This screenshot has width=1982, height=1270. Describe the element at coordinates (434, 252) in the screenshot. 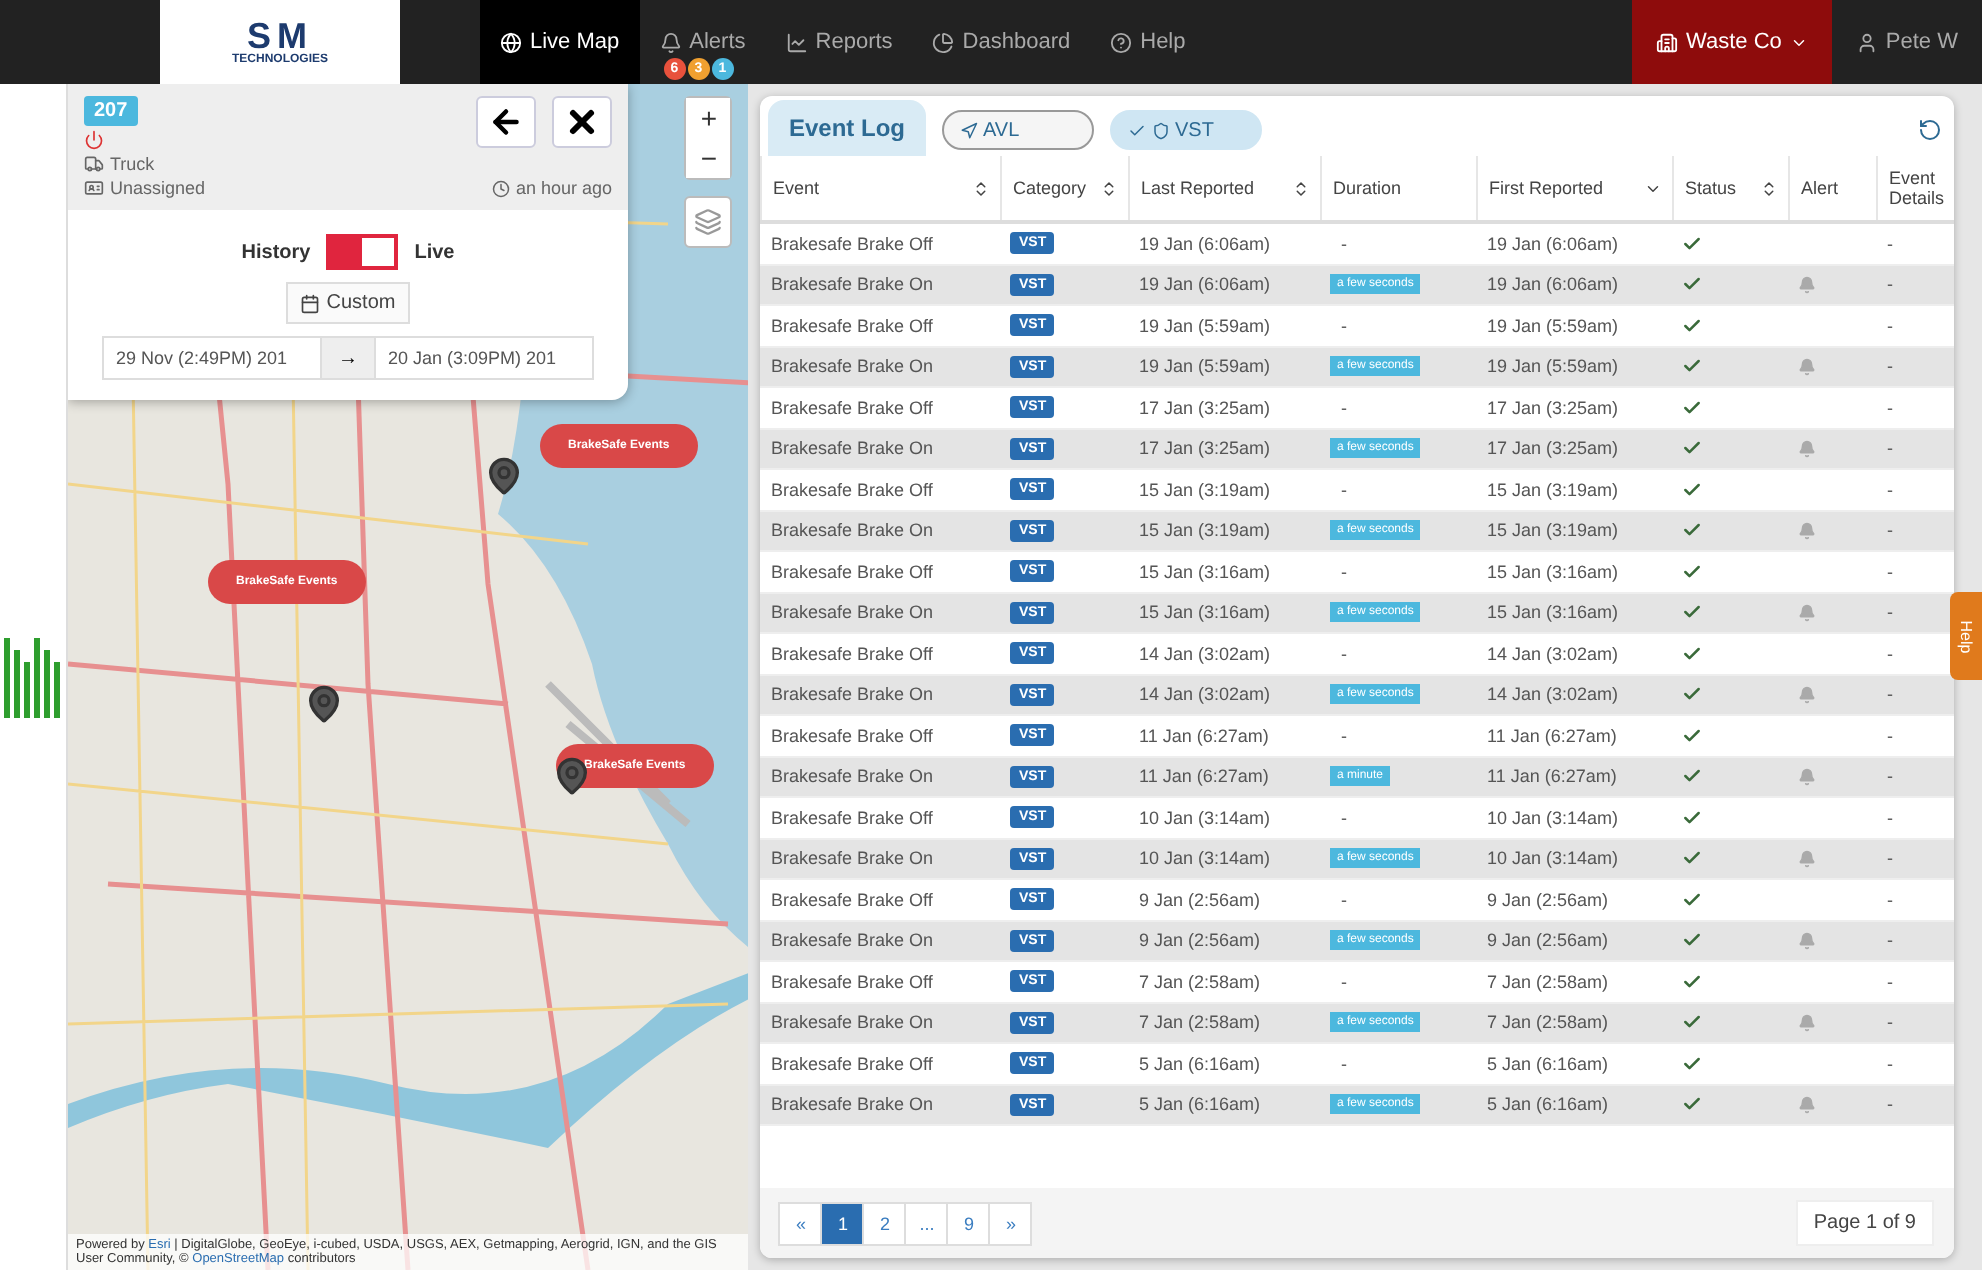

I see `live-label: Live` at that location.